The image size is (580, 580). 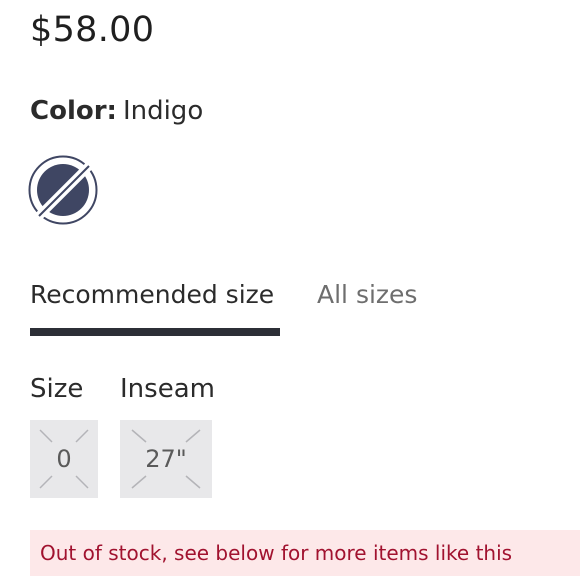 I want to click on size-label: Size, so click(x=57, y=389).